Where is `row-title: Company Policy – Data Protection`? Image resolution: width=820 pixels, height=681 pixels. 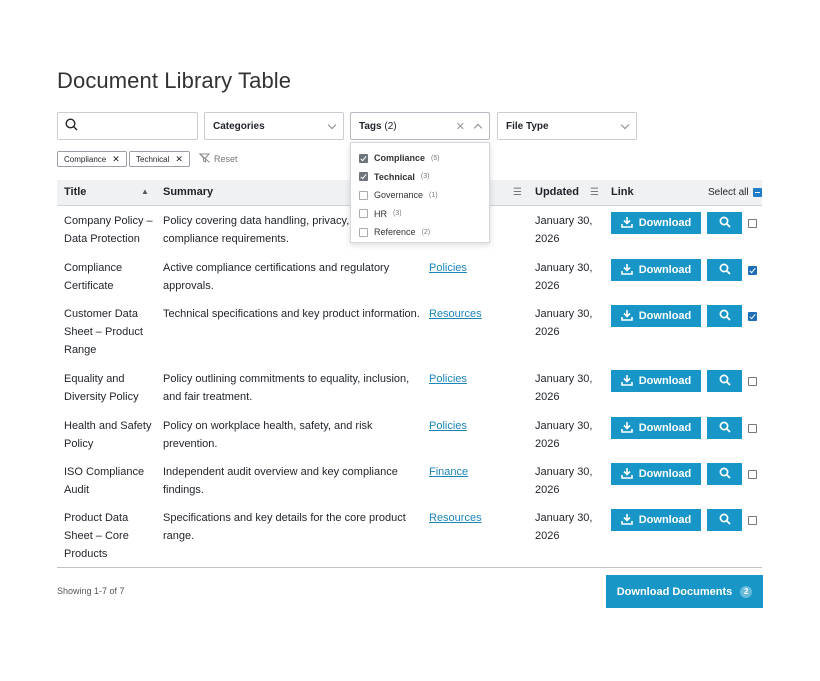
row-title: Company Policy – Data Protection is located at coordinates (108, 230).